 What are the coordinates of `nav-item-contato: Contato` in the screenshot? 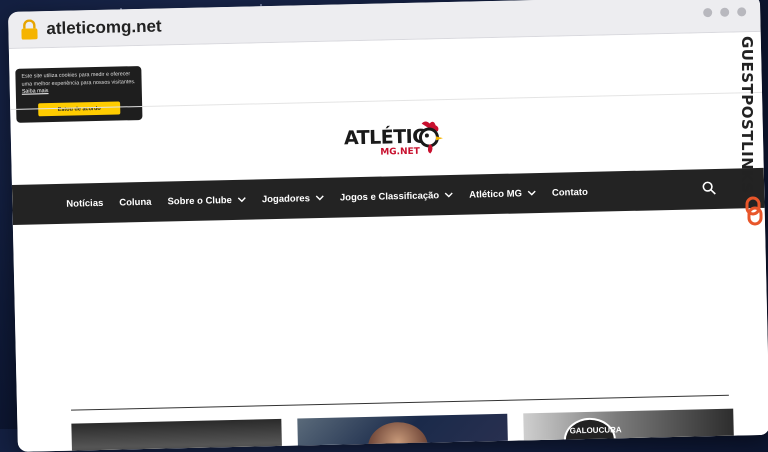 It's located at (570, 192).